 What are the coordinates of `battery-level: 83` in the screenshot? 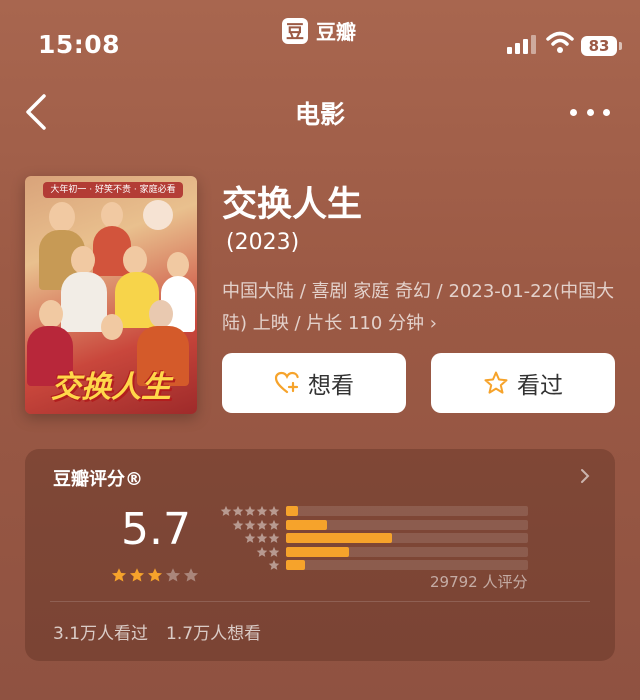 It's located at (599, 46).